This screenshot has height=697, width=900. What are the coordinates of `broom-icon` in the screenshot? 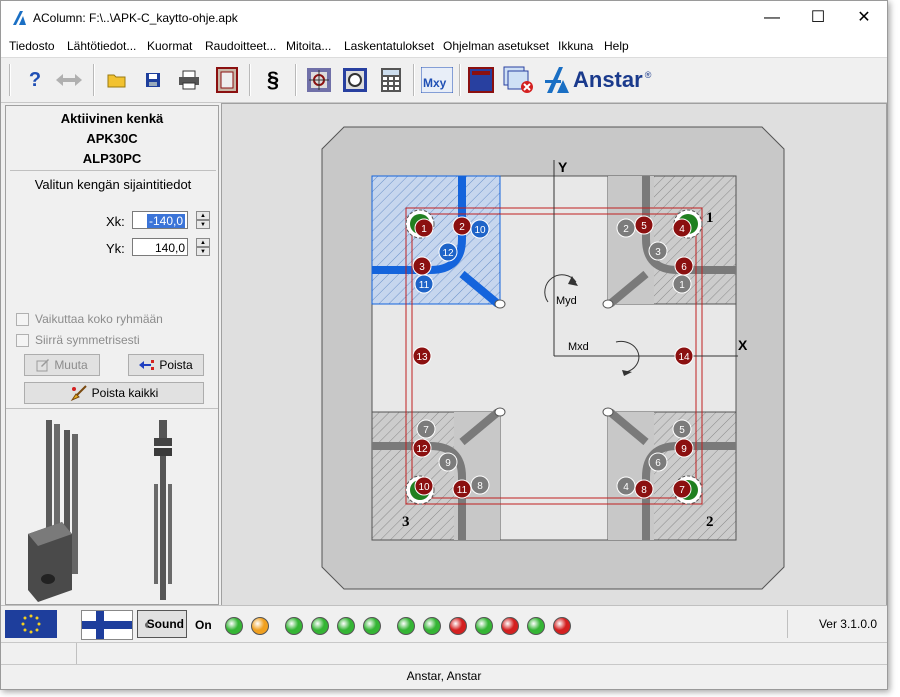 It's located at (78, 393).